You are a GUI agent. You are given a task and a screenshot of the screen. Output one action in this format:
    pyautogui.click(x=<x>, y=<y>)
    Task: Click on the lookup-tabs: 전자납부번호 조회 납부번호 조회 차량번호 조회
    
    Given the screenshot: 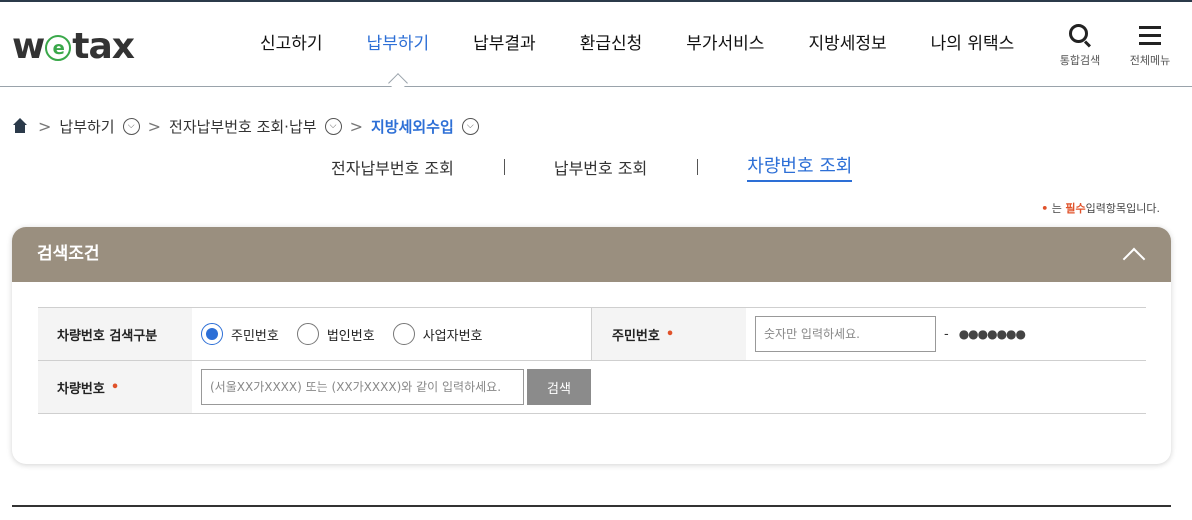 What is the action you would take?
    pyautogui.click(x=576, y=167)
    